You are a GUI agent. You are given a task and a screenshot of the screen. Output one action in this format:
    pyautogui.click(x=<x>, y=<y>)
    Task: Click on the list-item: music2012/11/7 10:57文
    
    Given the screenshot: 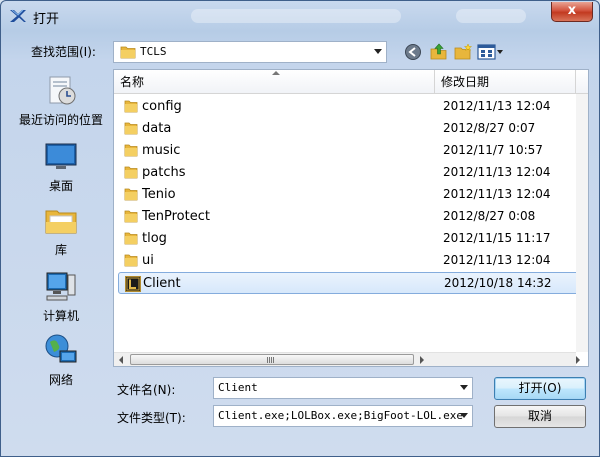 What is the action you would take?
    pyautogui.click(x=353, y=151)
    